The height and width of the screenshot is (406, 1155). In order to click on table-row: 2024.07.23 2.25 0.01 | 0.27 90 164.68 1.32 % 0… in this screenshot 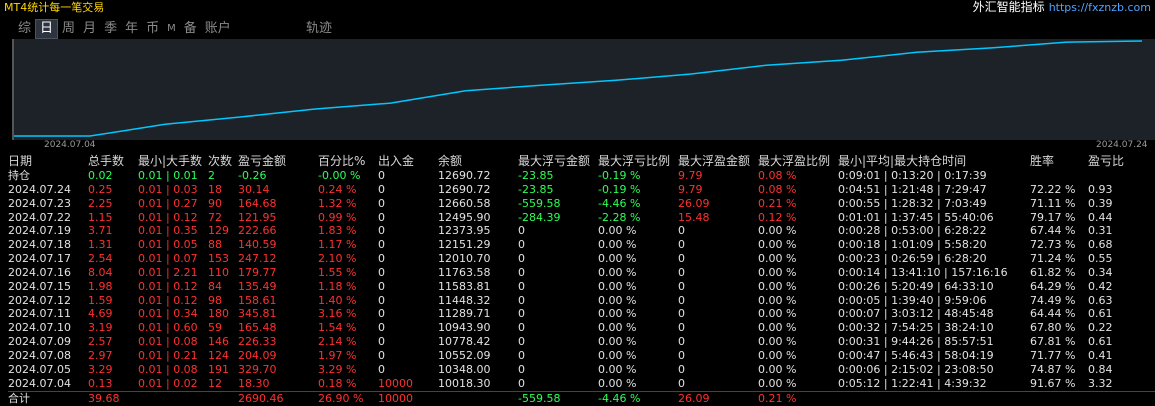, I will do `click(581, 204)`.